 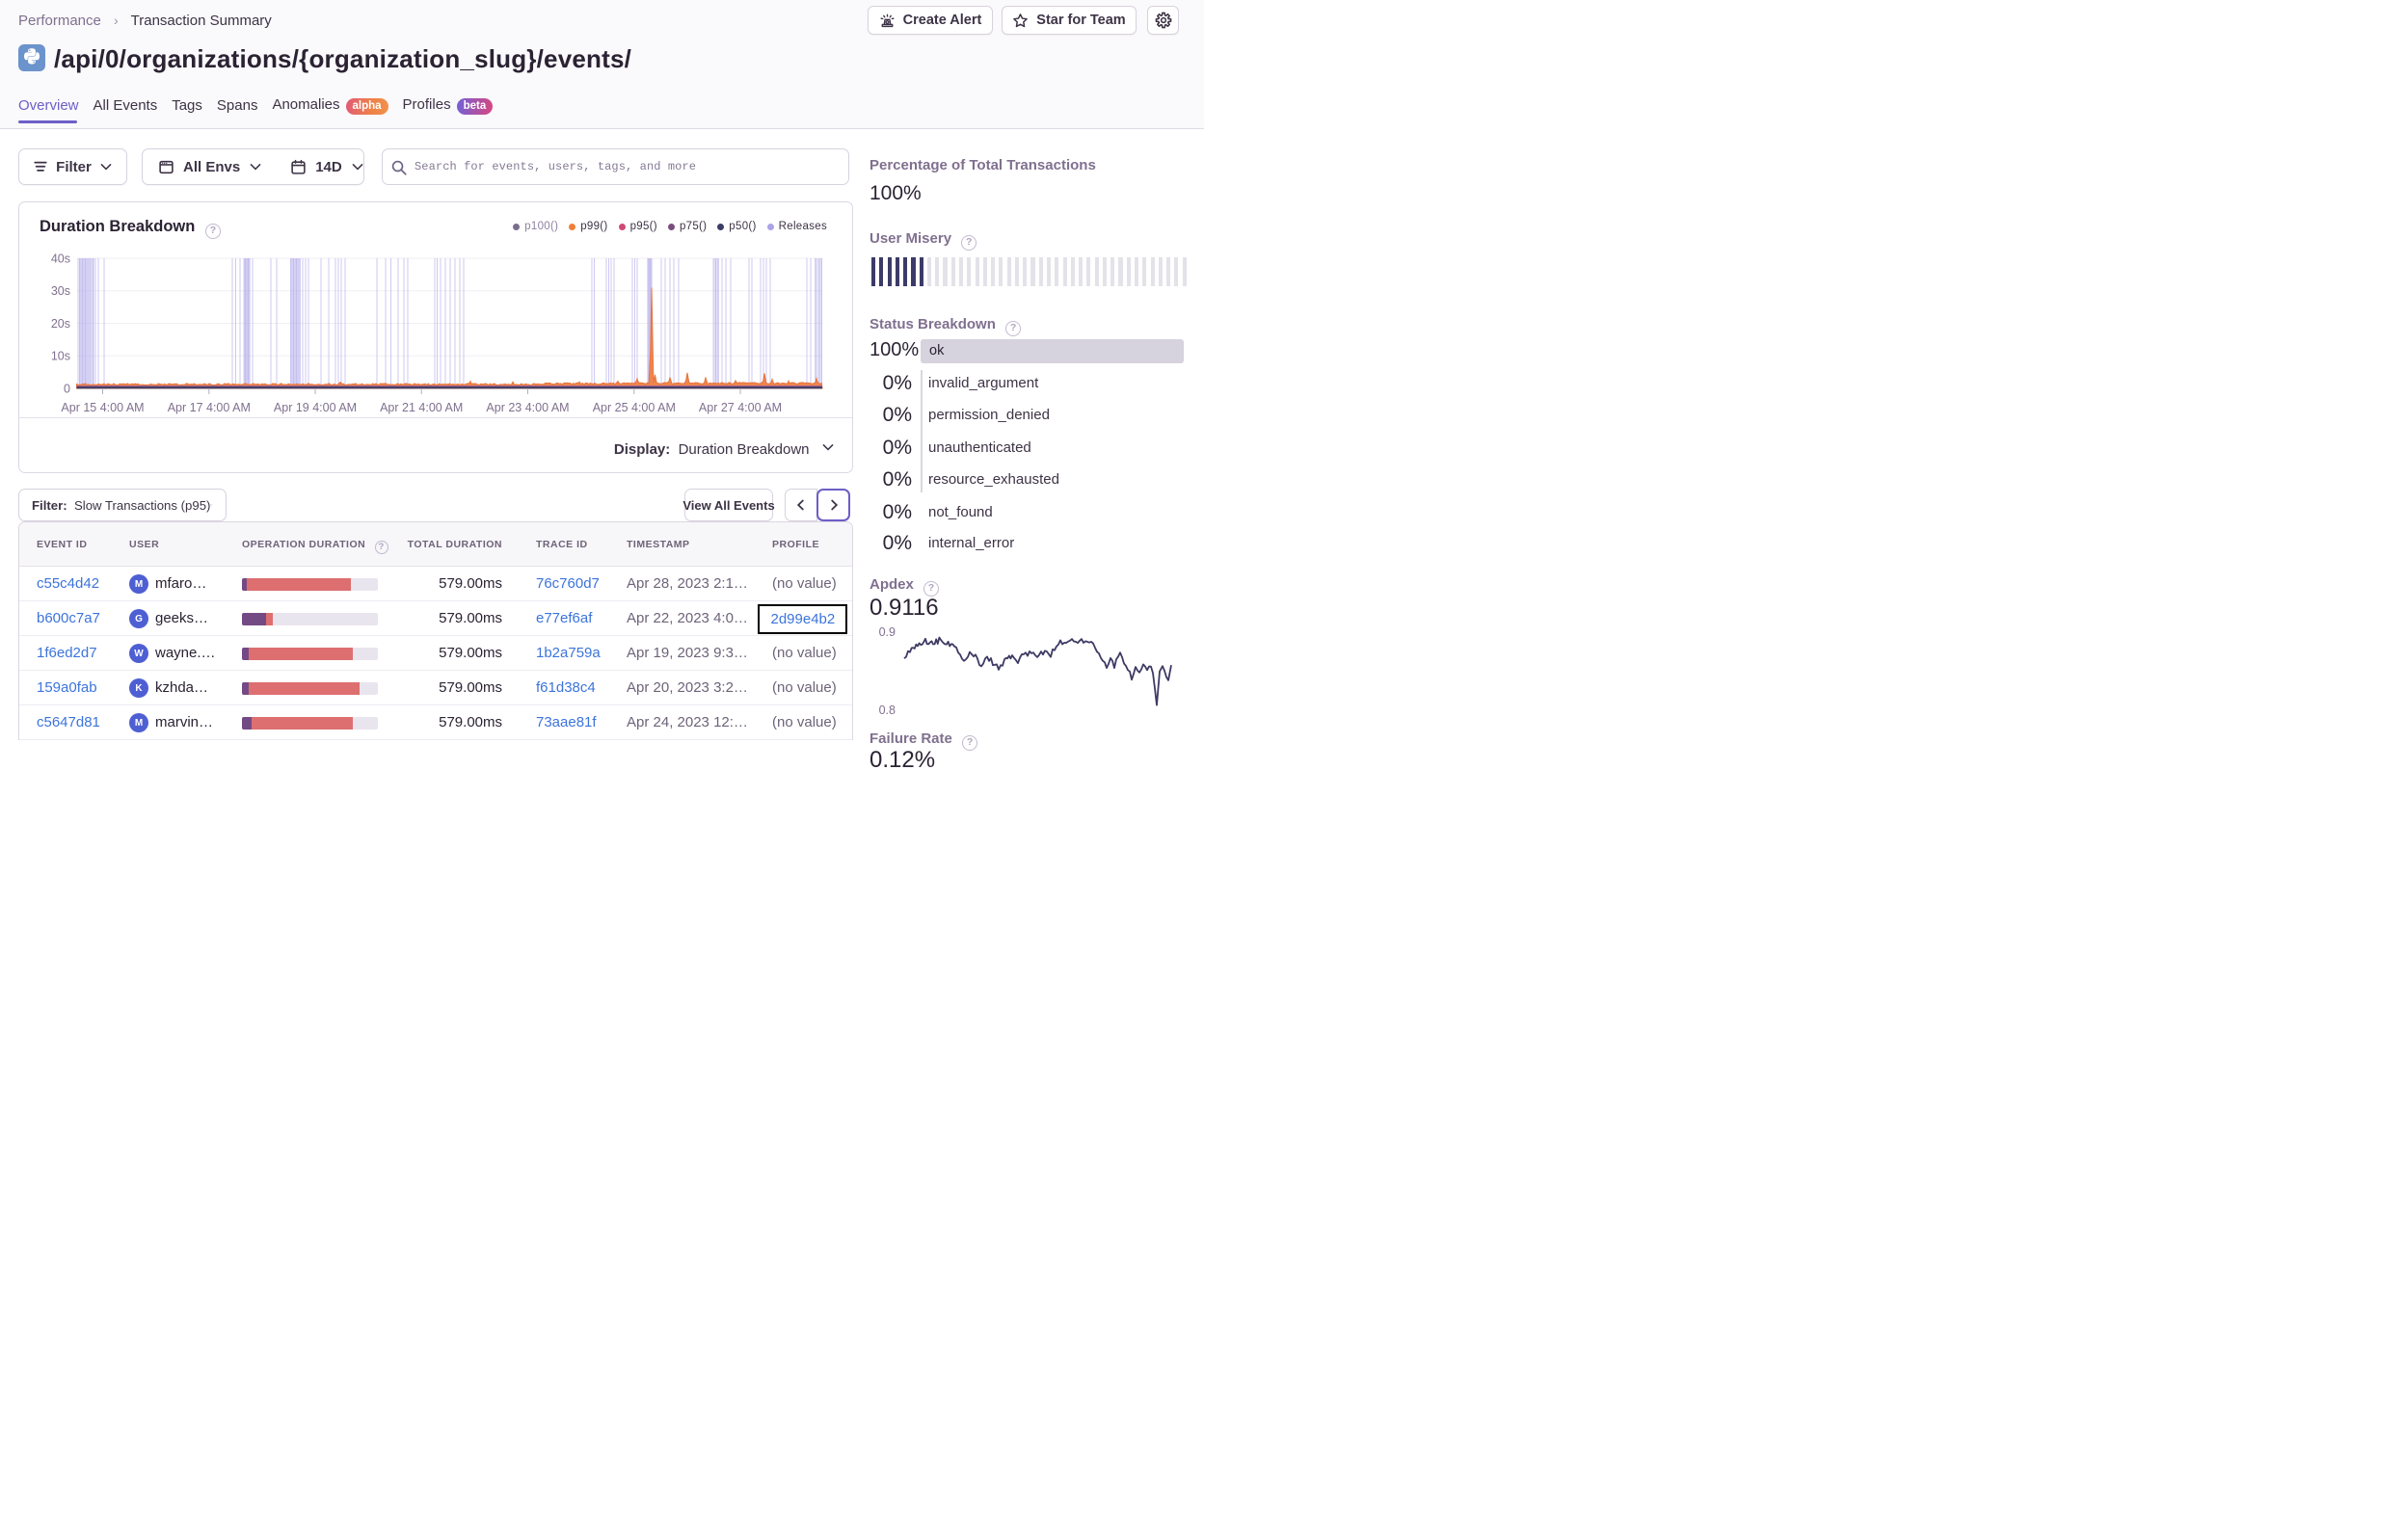 What do you see at coordinates (60, 324) in the screenshot?
I see `svg-text: 20s` at bounding box center [60, 324].